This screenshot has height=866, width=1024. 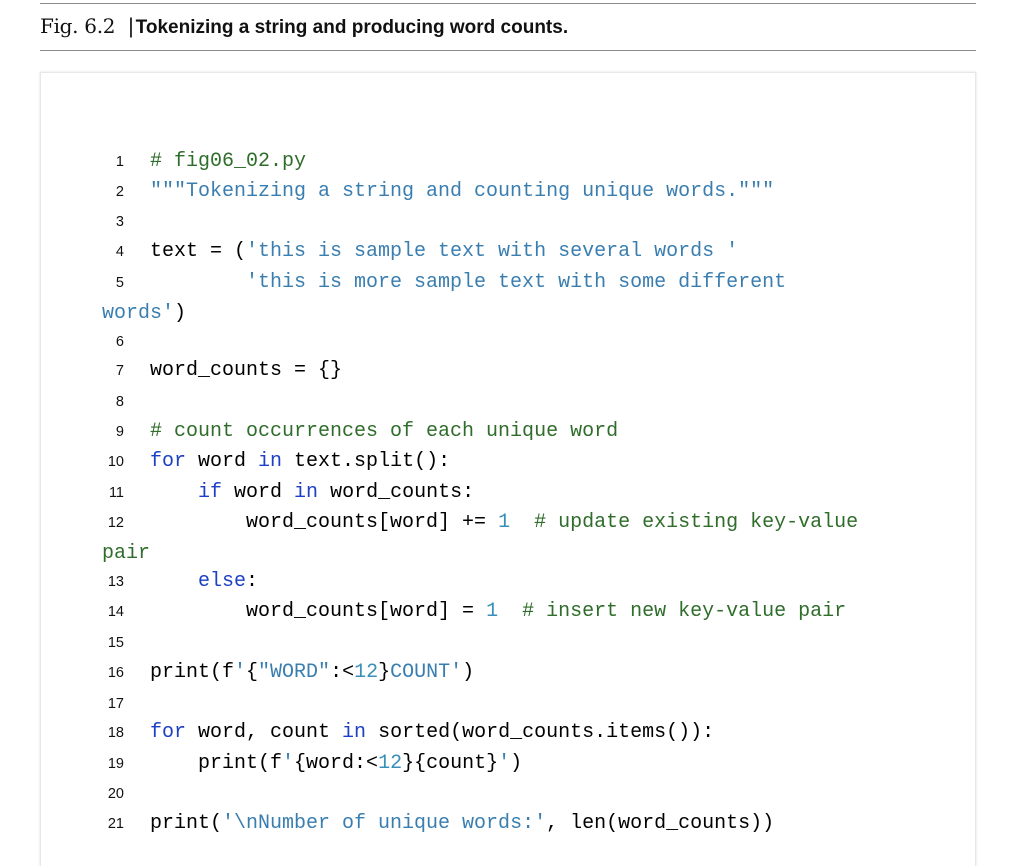 What do you see at coordinates (119, 342) in the screenshot?
I see `line-number: 6` at bounding box center [119, 342].